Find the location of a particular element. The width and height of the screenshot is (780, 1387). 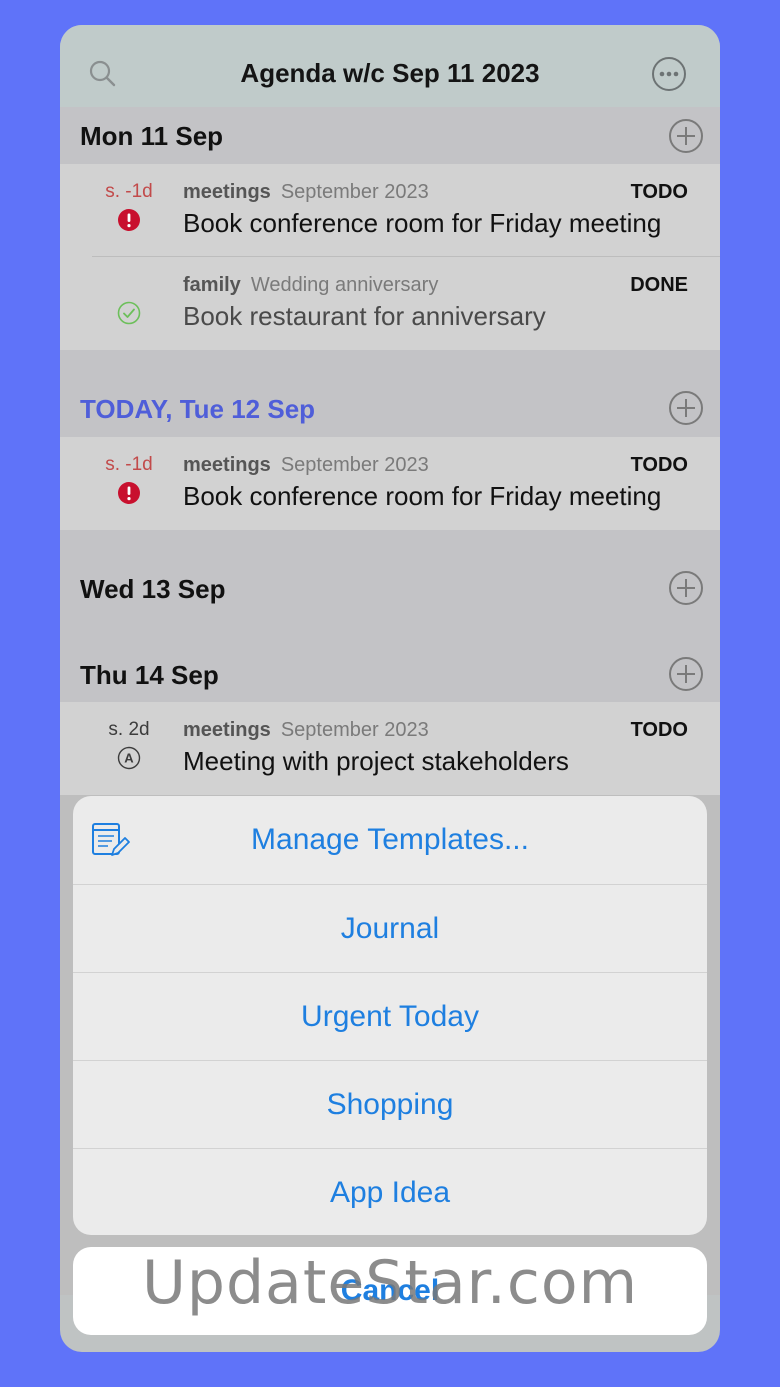

schedule-label: s. 2d is located at coordinates (129, 729).